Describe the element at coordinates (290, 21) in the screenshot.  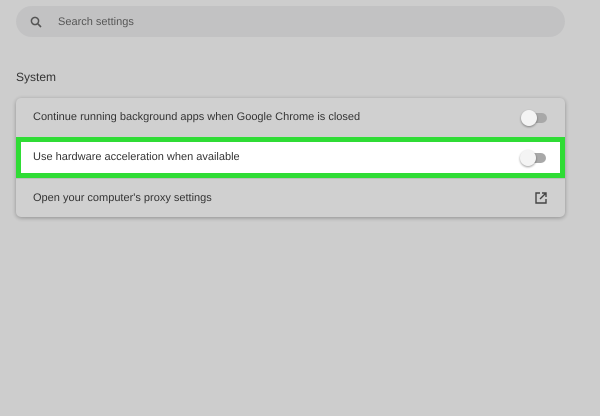
I see `search-field: Search settings` at that location.